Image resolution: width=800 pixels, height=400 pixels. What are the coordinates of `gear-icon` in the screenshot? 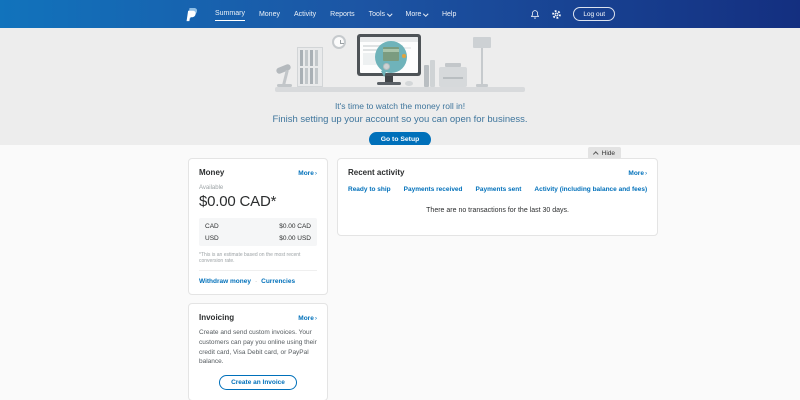 It's located at (556, 14).